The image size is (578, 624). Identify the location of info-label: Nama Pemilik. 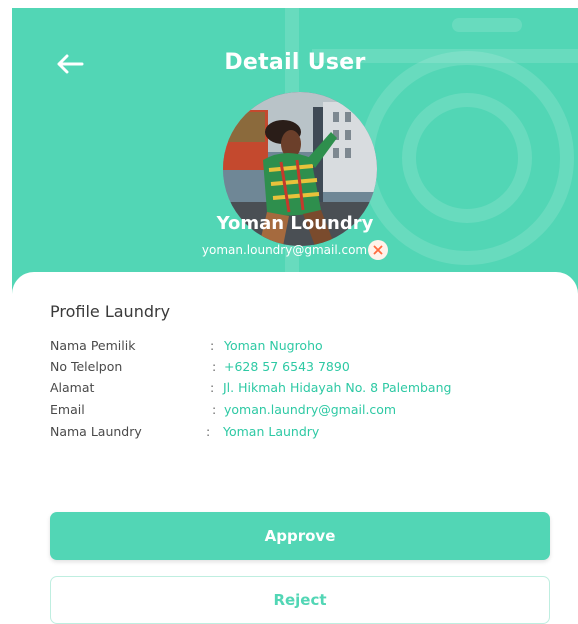
(93, 345).